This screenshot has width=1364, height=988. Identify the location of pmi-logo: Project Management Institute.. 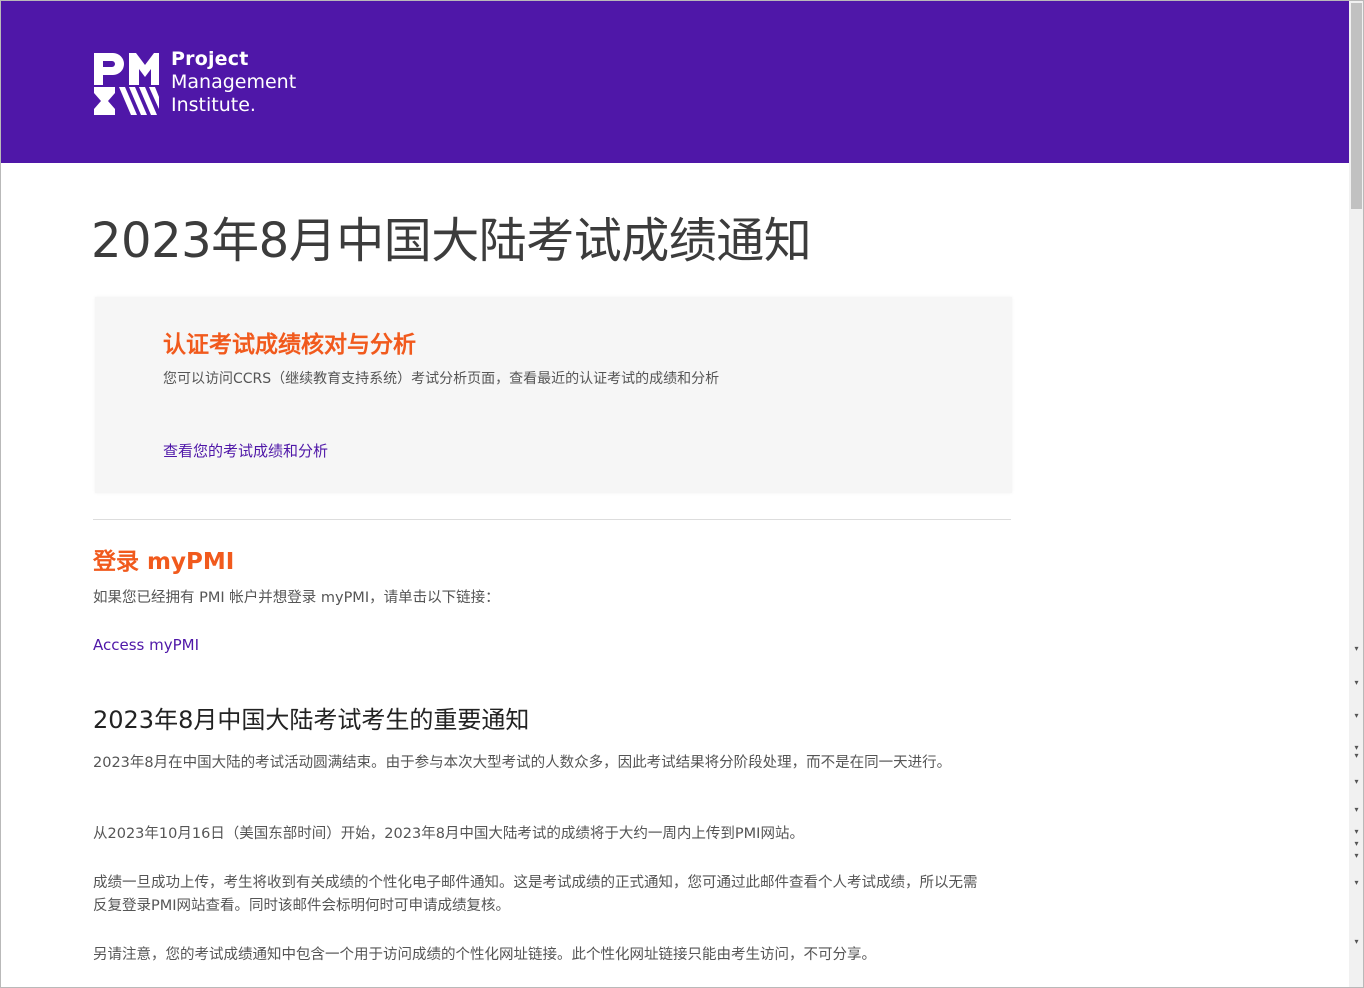
(208, 83).